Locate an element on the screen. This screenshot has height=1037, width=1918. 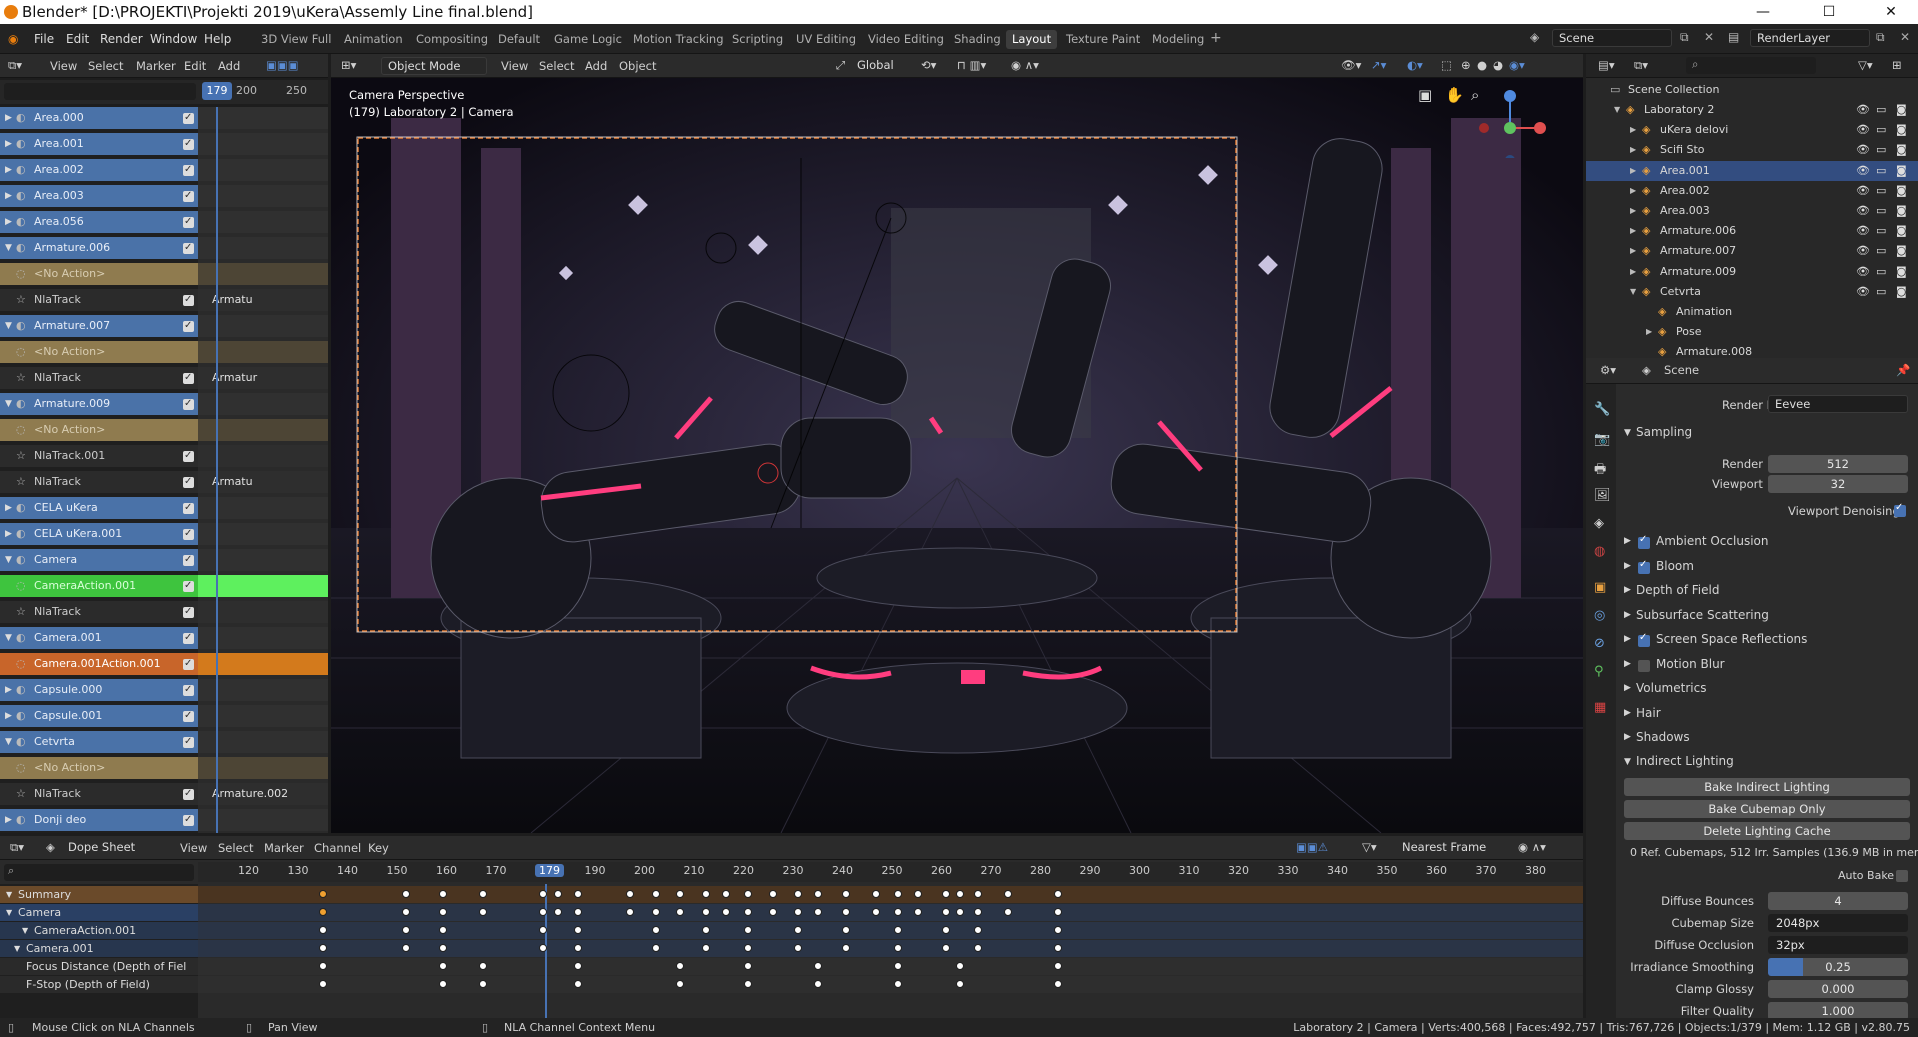
filter-icon: ▽▾ is located at coordinates (1865, 65).